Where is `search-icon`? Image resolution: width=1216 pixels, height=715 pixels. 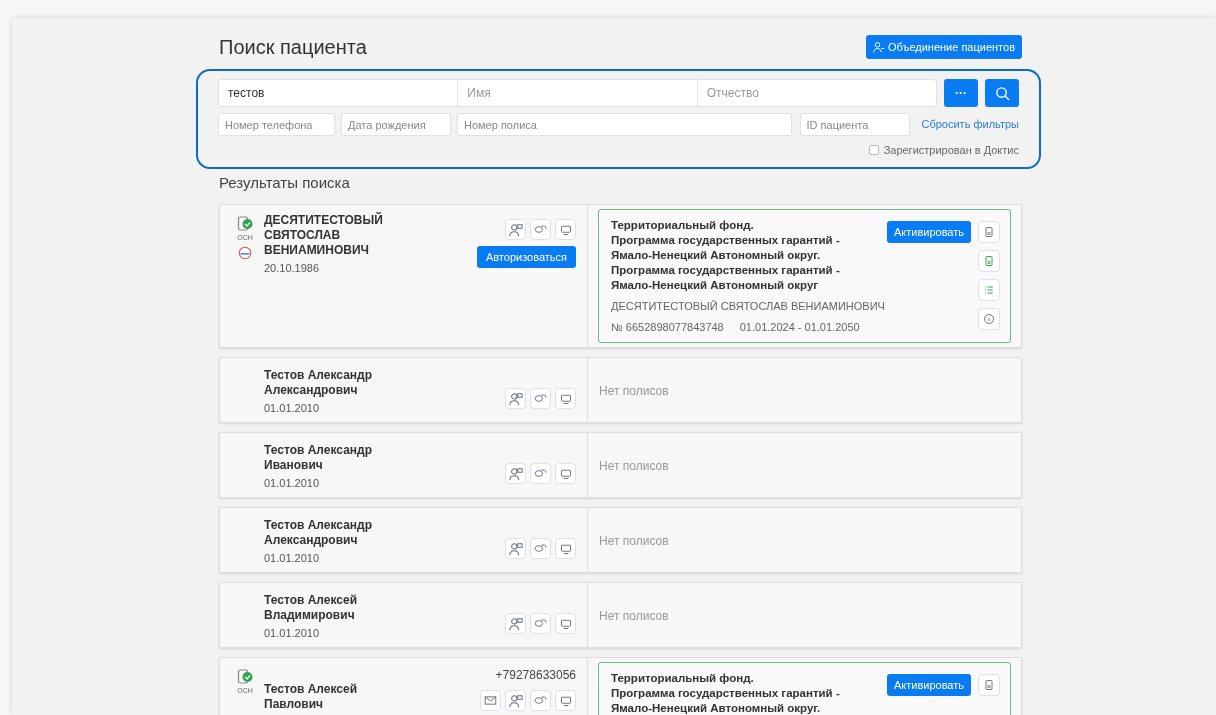 search-icon is located at coordinates (1002, 93).